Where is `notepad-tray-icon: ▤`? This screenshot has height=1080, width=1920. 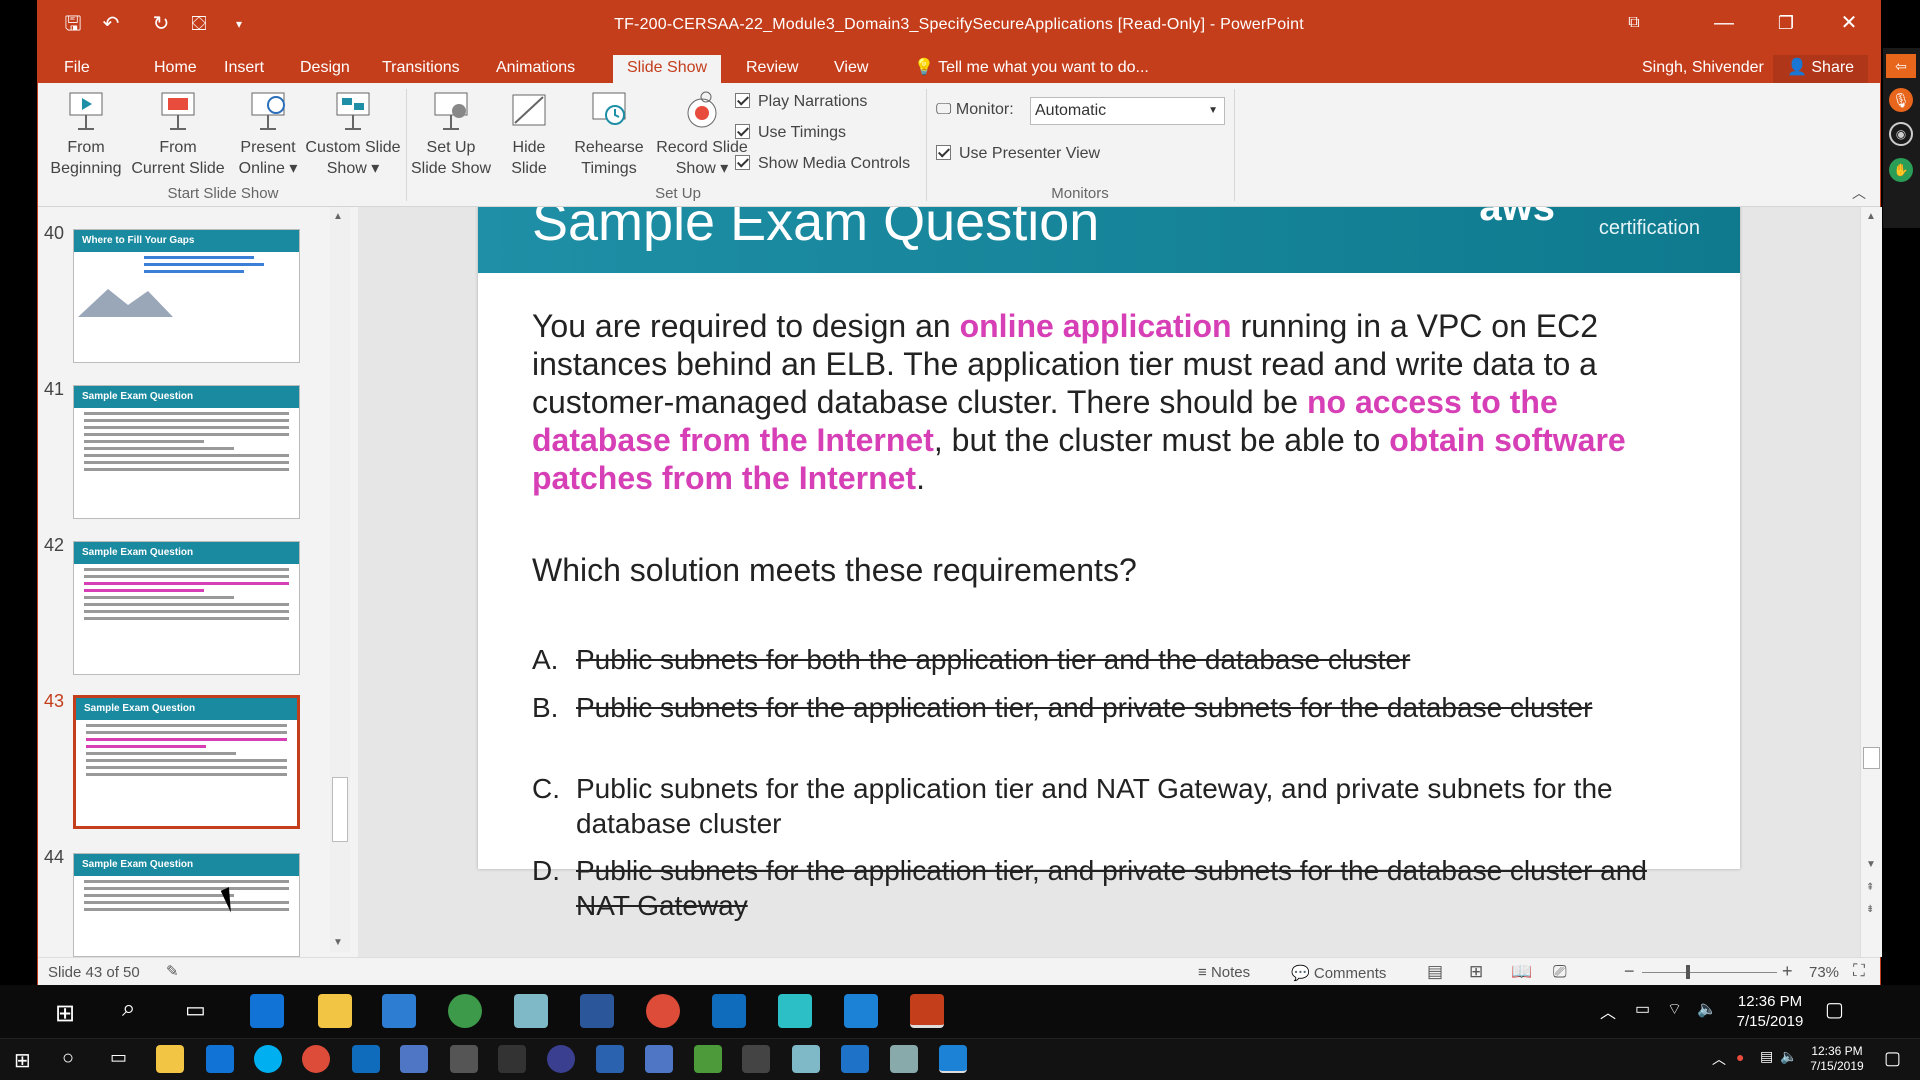
notepad-tray-icon: ▤ is located at coordinates (1766, 1056).